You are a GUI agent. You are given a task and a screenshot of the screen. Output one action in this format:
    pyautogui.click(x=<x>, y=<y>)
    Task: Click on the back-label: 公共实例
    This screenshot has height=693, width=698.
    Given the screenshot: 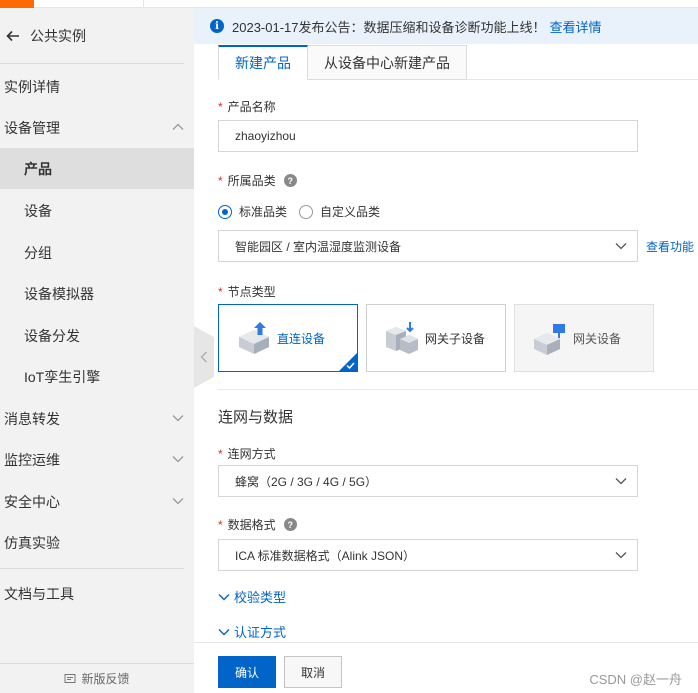 What is the action you would take?
    pyautogui.click(x=58, y=36)
    